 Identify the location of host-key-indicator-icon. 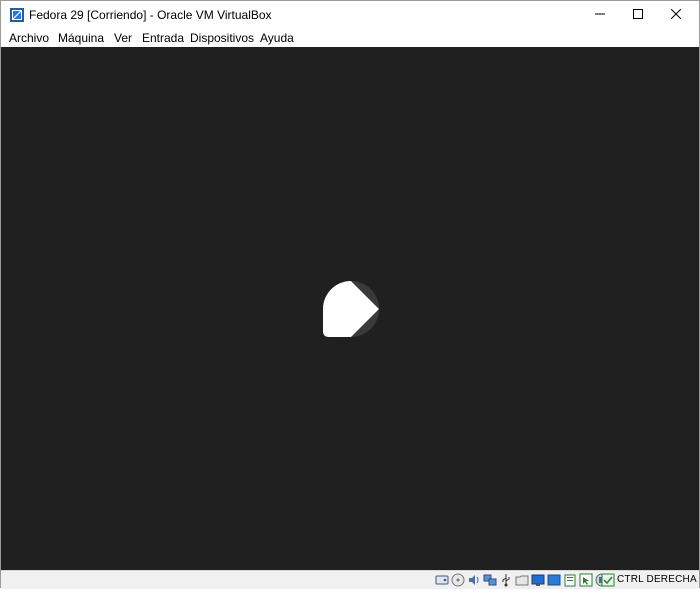
(608, 580).